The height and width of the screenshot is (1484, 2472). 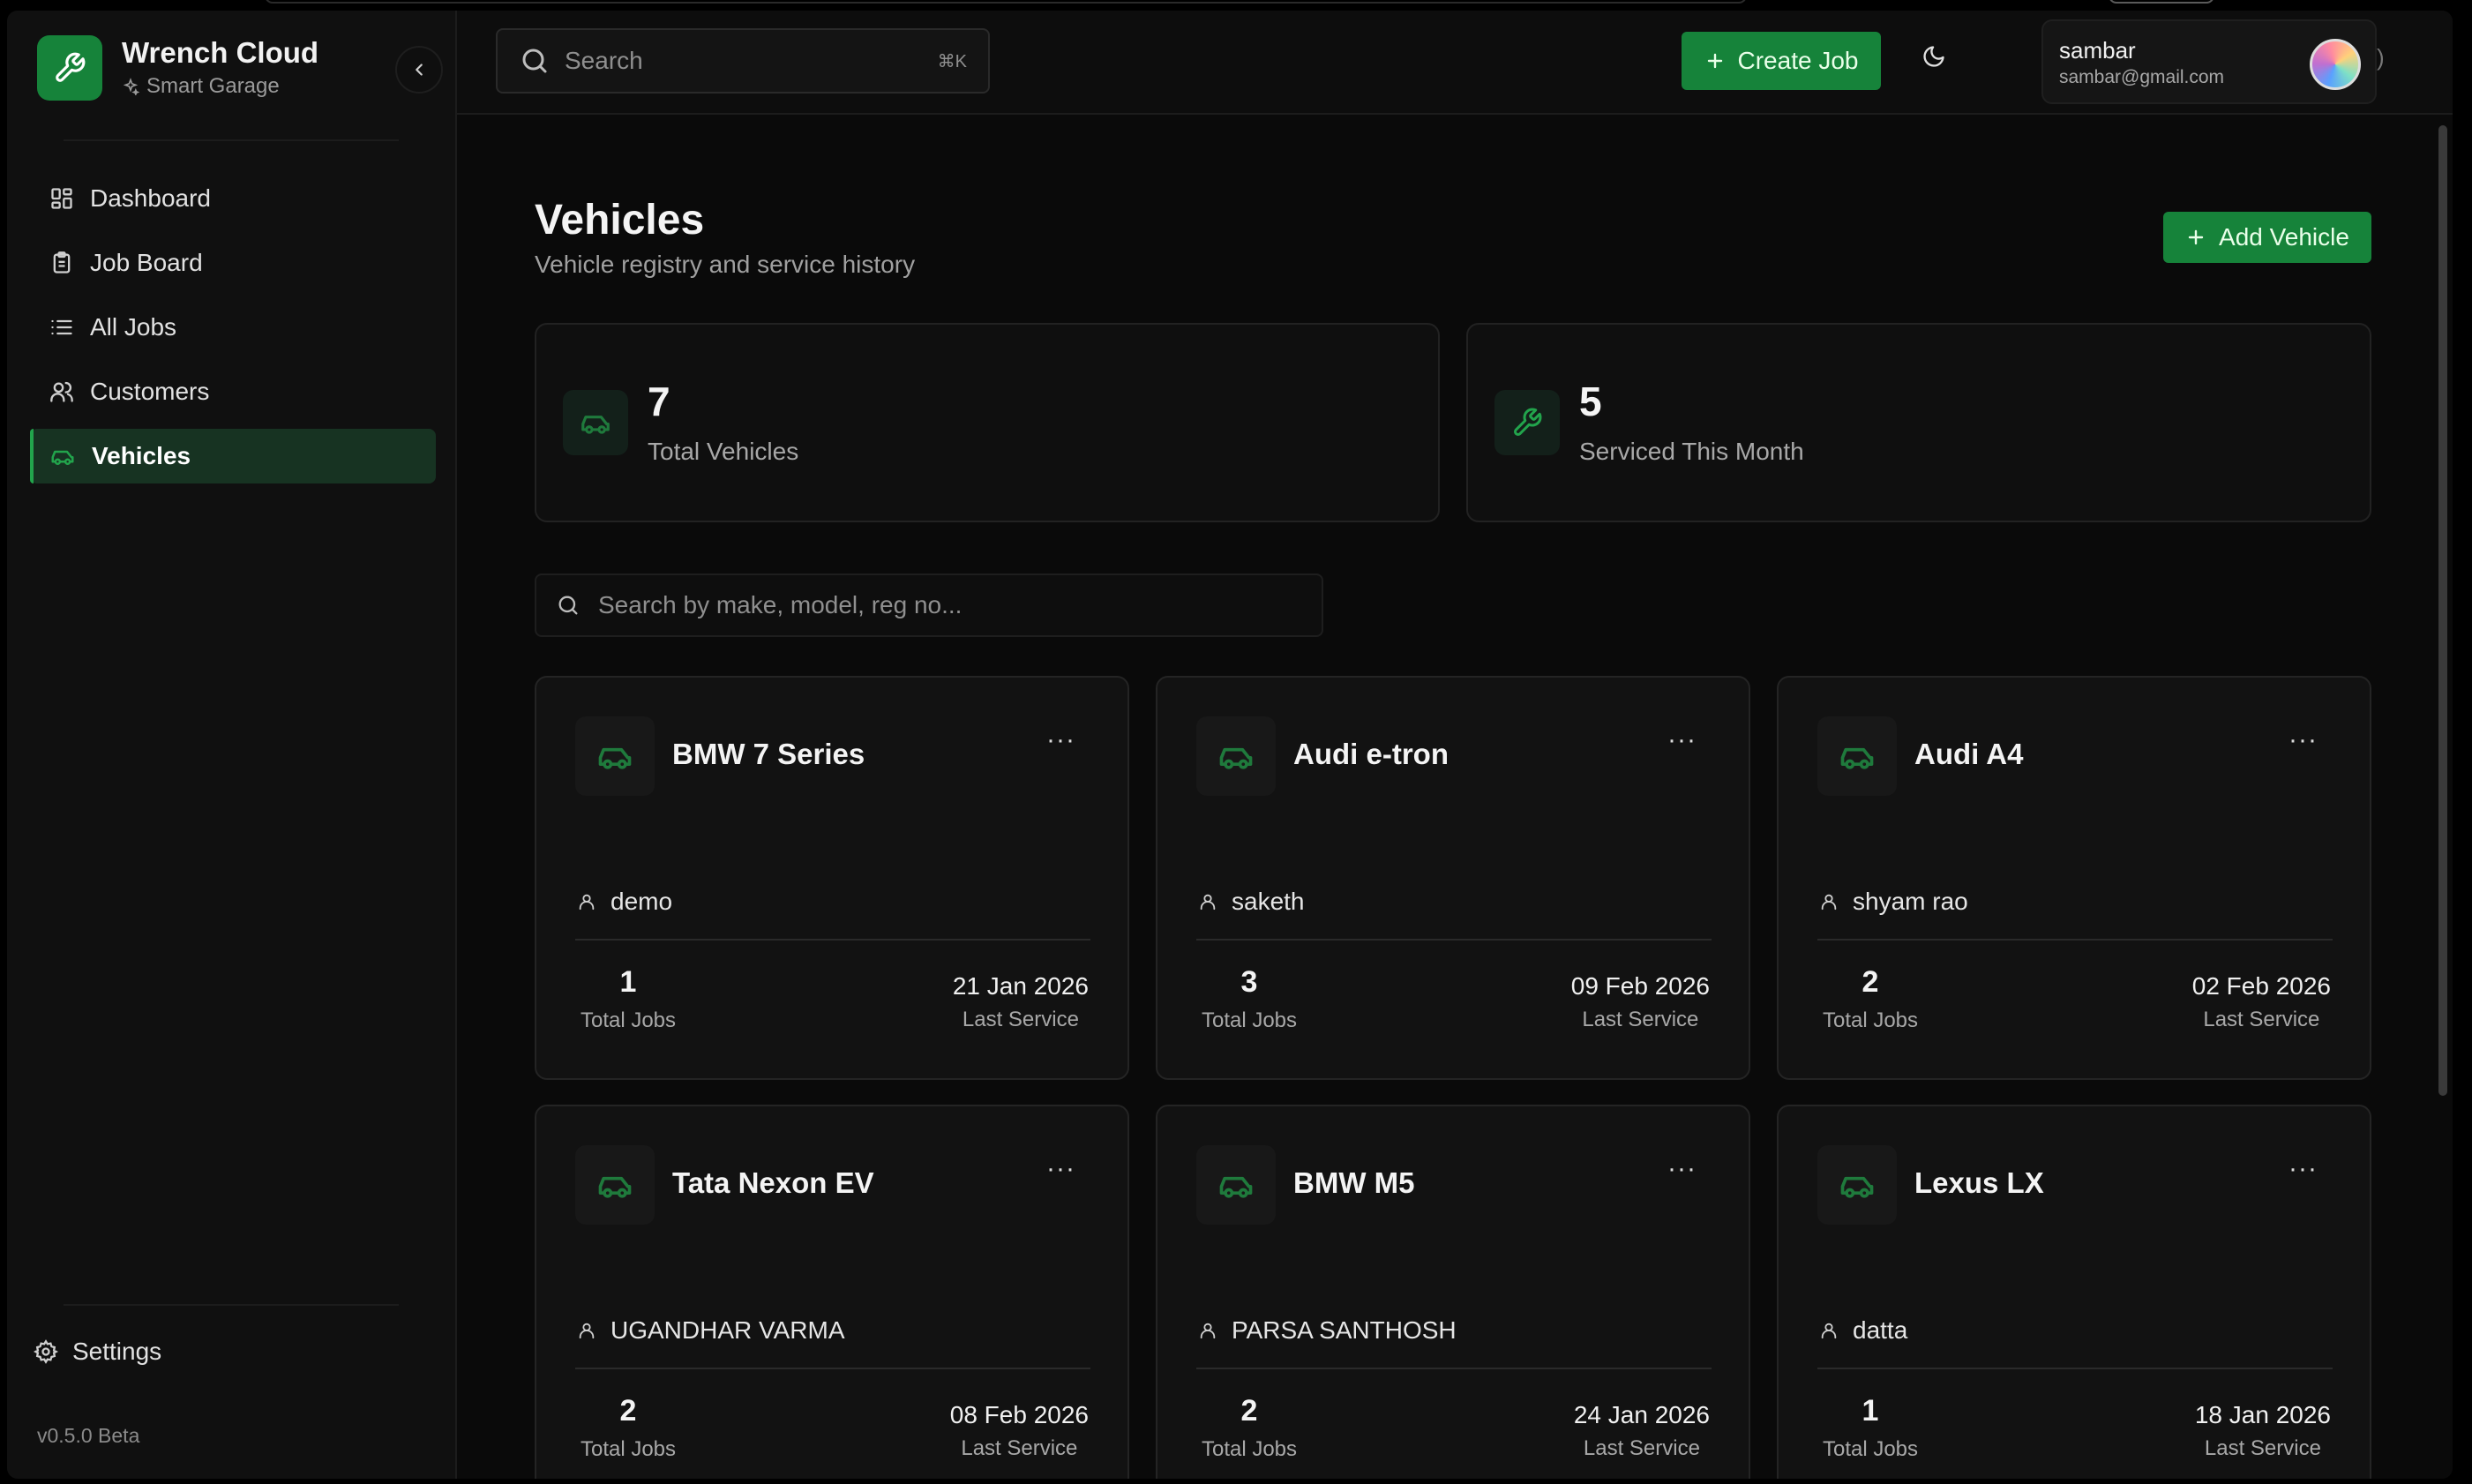 I want to click on moon-icon, so click(x=1934, y=56).